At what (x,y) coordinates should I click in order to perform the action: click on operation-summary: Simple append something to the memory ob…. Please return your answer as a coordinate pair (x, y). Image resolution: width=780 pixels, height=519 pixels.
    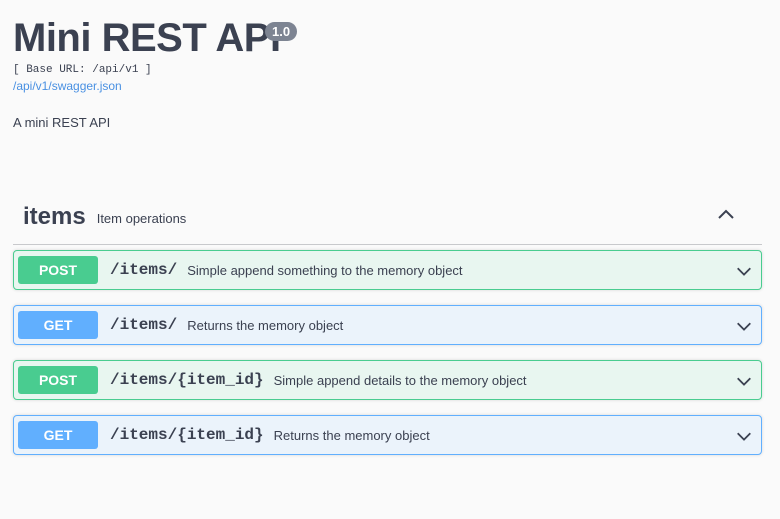
    Looking at the image, I should click on (325, 270).